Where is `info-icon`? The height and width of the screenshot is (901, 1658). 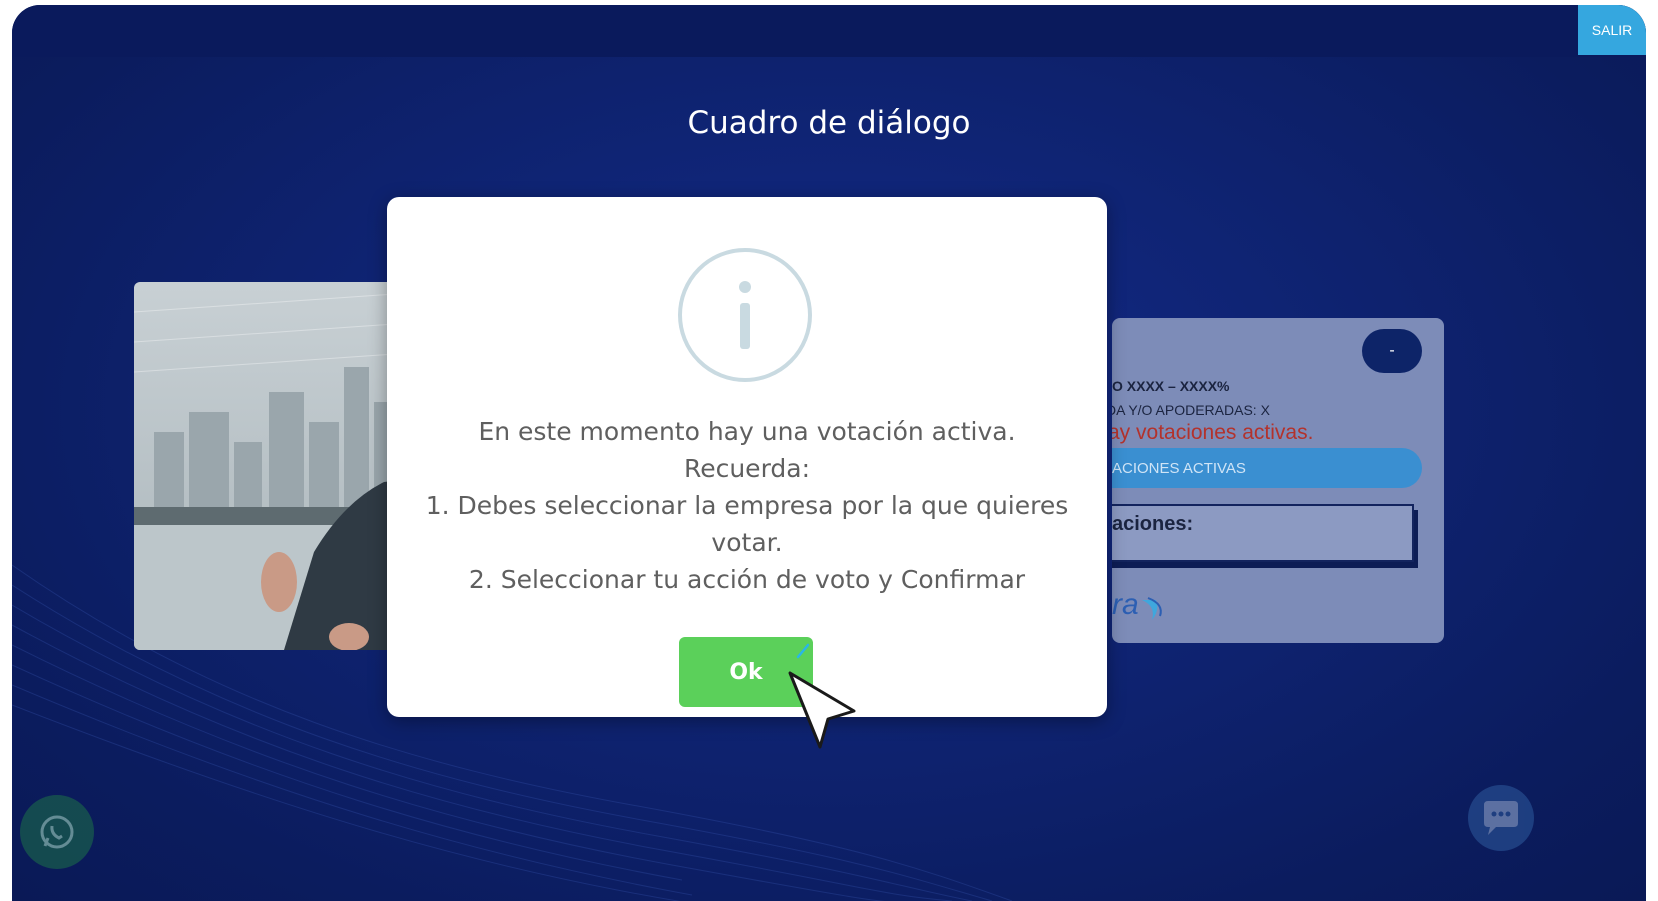 info-icon is located at coordinates (745, 315).